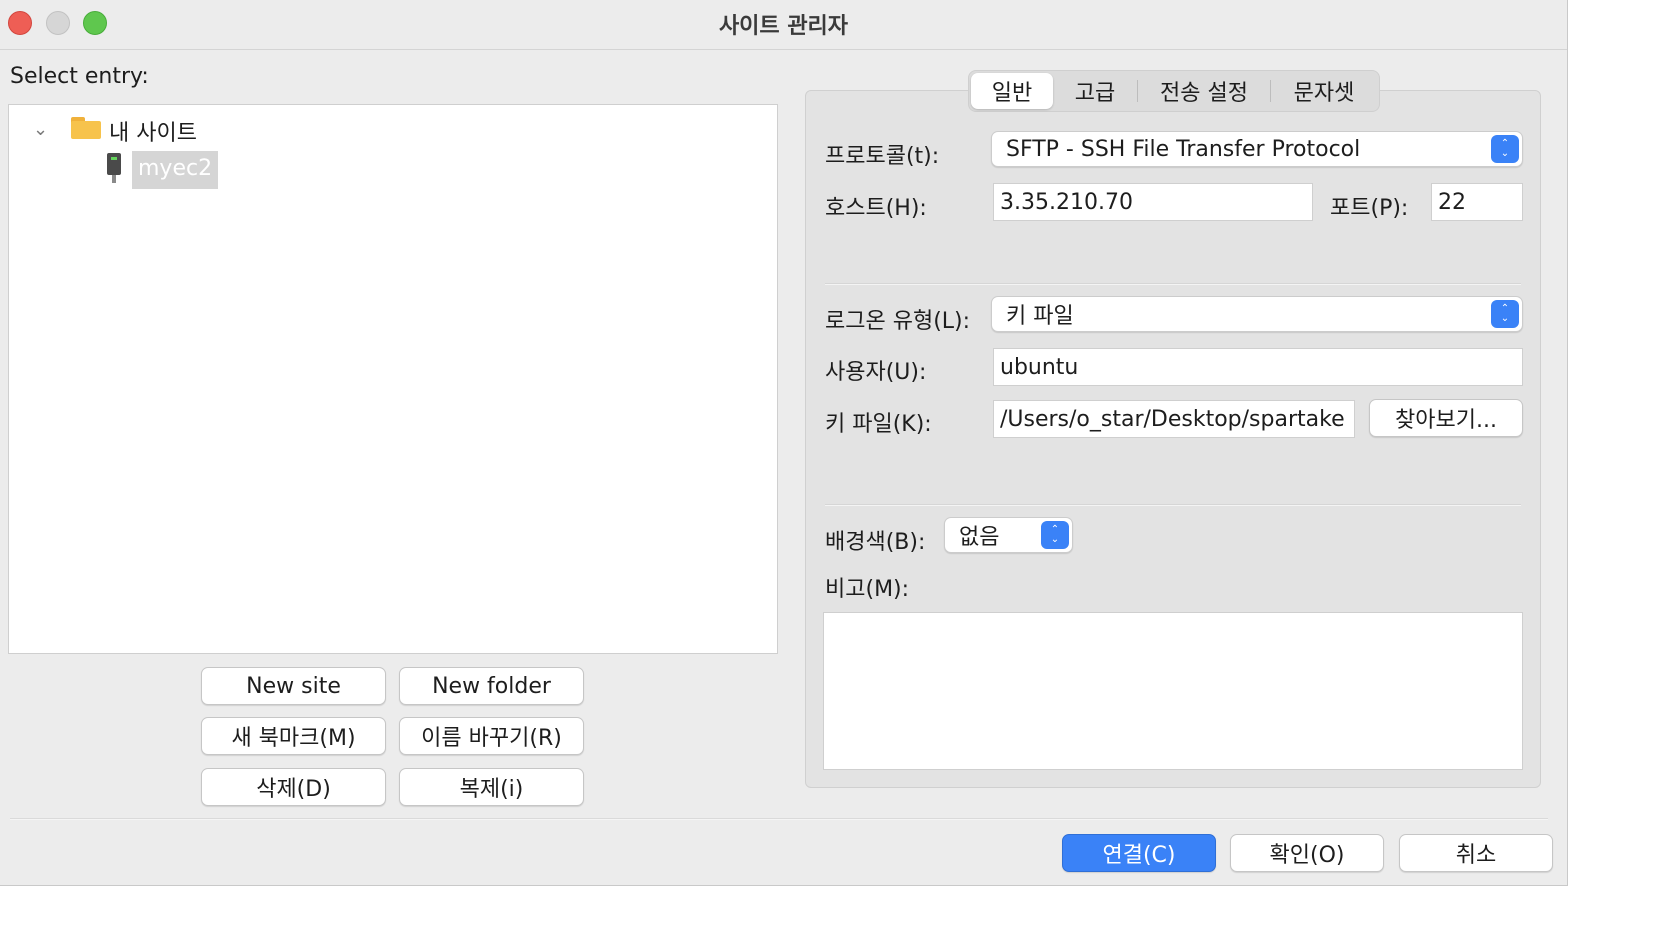  I want to click on new-bookmark-button: 새 북마크(M), so click(293, 736).